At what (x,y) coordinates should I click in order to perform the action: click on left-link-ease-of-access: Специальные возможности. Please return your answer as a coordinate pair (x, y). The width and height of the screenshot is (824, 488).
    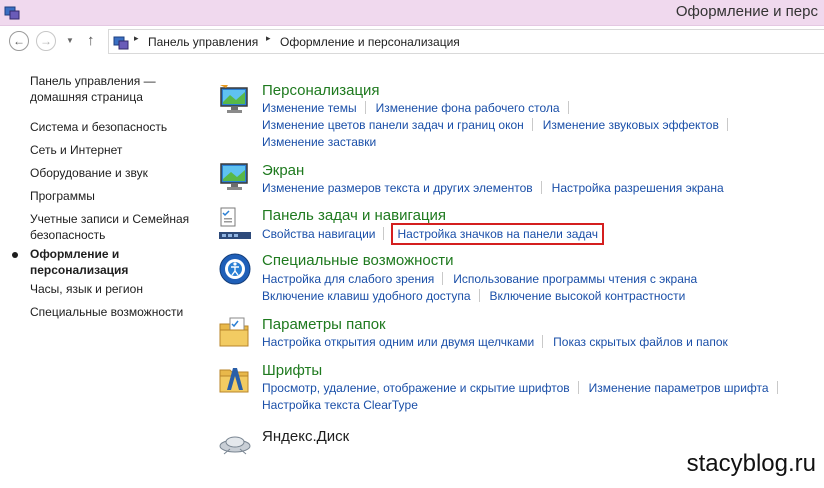
    Looking at the image, I should click on (106, 312).